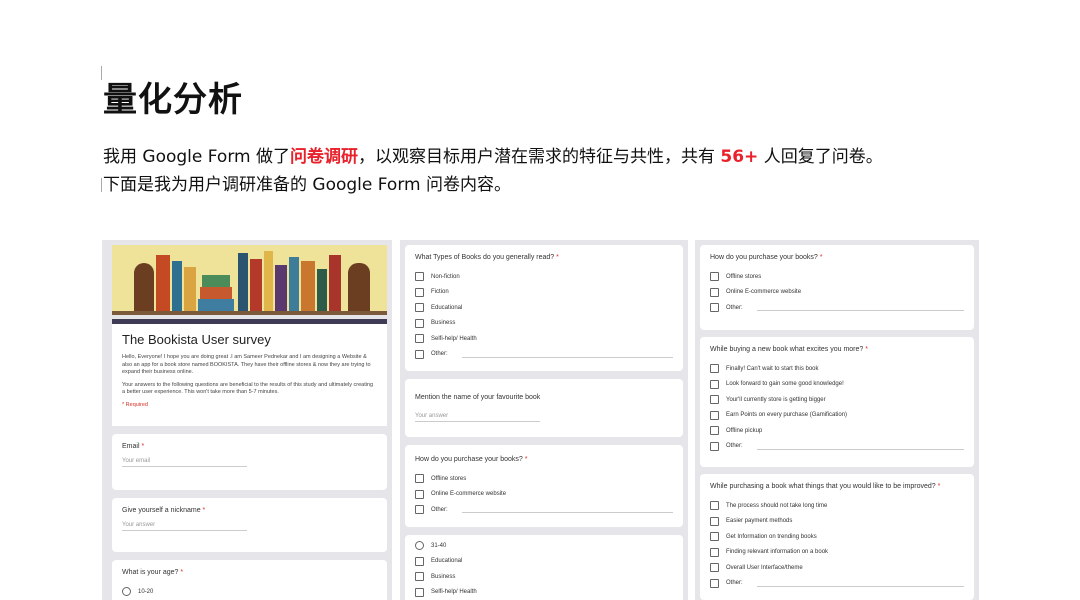 This screenshot has width=1080, height=600. Describe the element at coordinates (184, 462) in the screenshot. I see `email-input: Your email` at that location.